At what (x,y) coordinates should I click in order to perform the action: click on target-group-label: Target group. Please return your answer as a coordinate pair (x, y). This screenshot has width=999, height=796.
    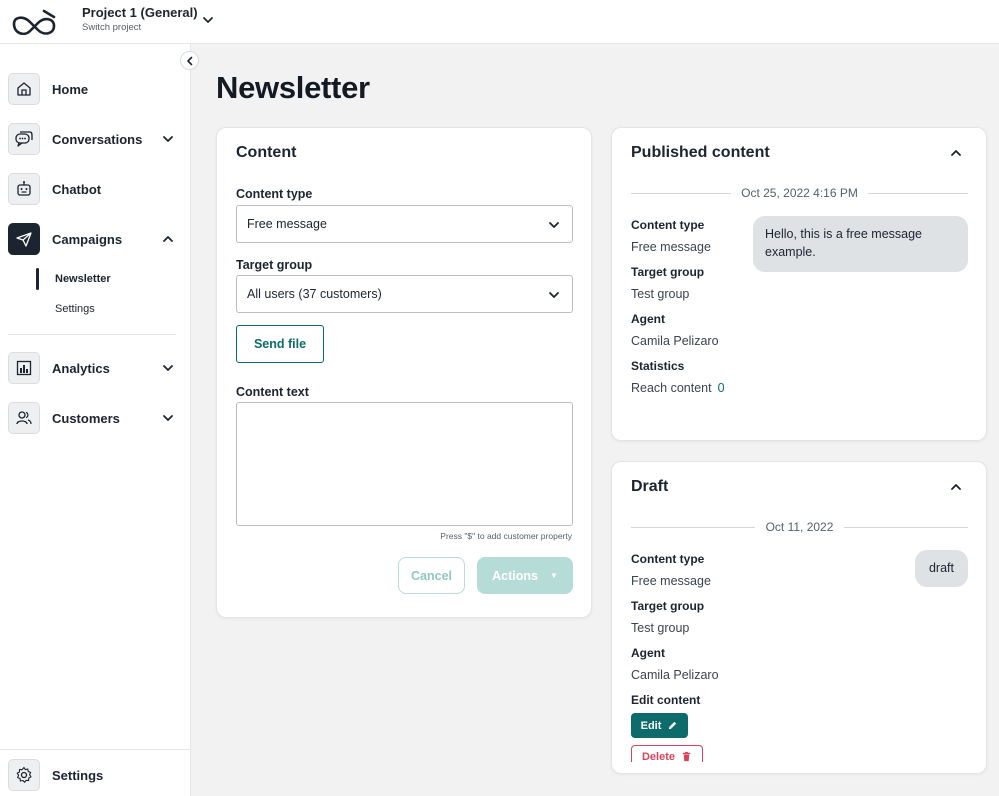
    Looking at the image, I should click on (274, 265).